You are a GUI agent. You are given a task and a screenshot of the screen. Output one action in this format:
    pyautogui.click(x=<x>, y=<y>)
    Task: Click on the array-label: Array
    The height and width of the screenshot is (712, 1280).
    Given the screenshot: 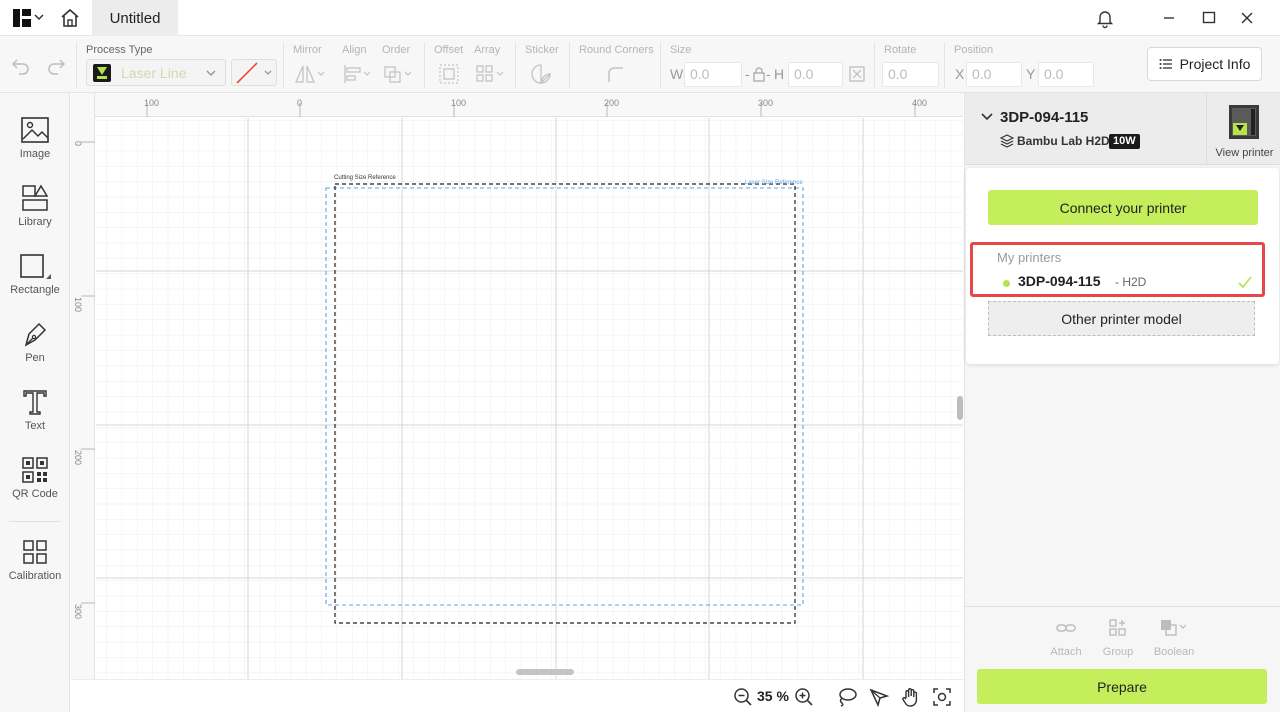 What is the action you would take?
    pyautogui.click(x=487, y=50)
    